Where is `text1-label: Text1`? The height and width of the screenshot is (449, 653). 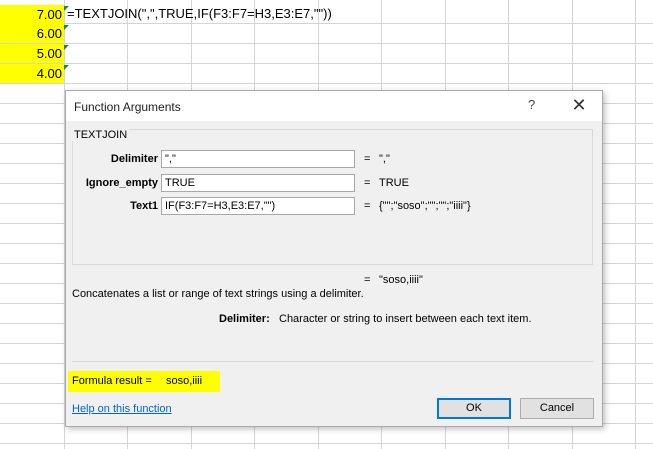 text1-label: Text1 is located at coordinates (144, 206).